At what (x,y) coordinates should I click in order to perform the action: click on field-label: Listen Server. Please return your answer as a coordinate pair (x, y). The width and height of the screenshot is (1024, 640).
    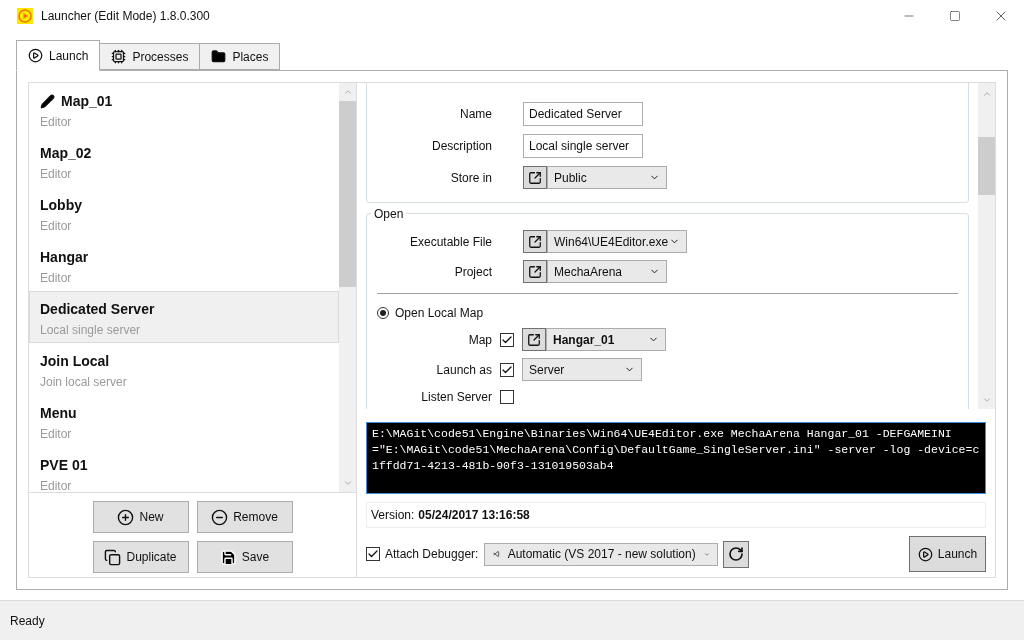
    Looking at the image, I should click on (456, 397).